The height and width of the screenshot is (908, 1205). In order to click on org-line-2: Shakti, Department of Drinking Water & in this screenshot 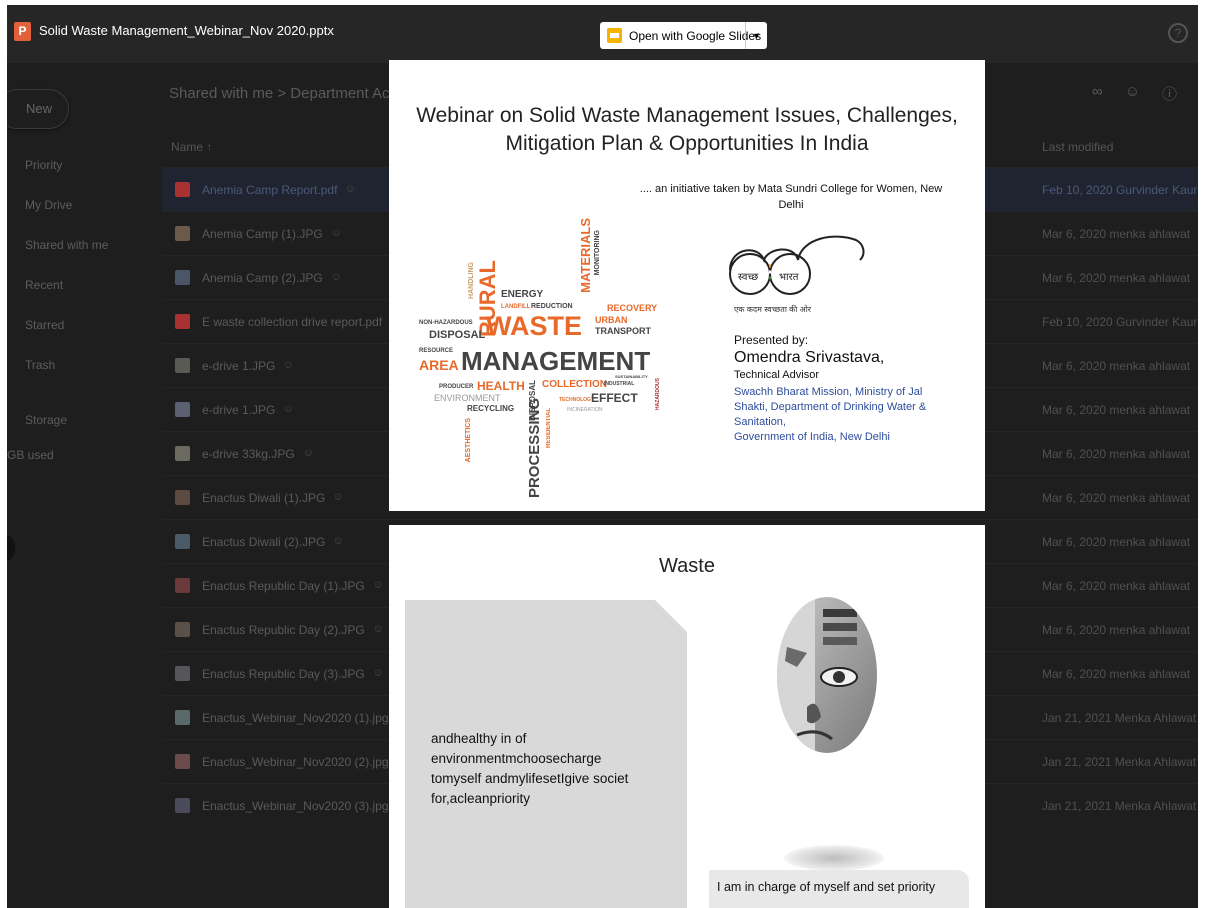, I will do `click(830, 407)`.